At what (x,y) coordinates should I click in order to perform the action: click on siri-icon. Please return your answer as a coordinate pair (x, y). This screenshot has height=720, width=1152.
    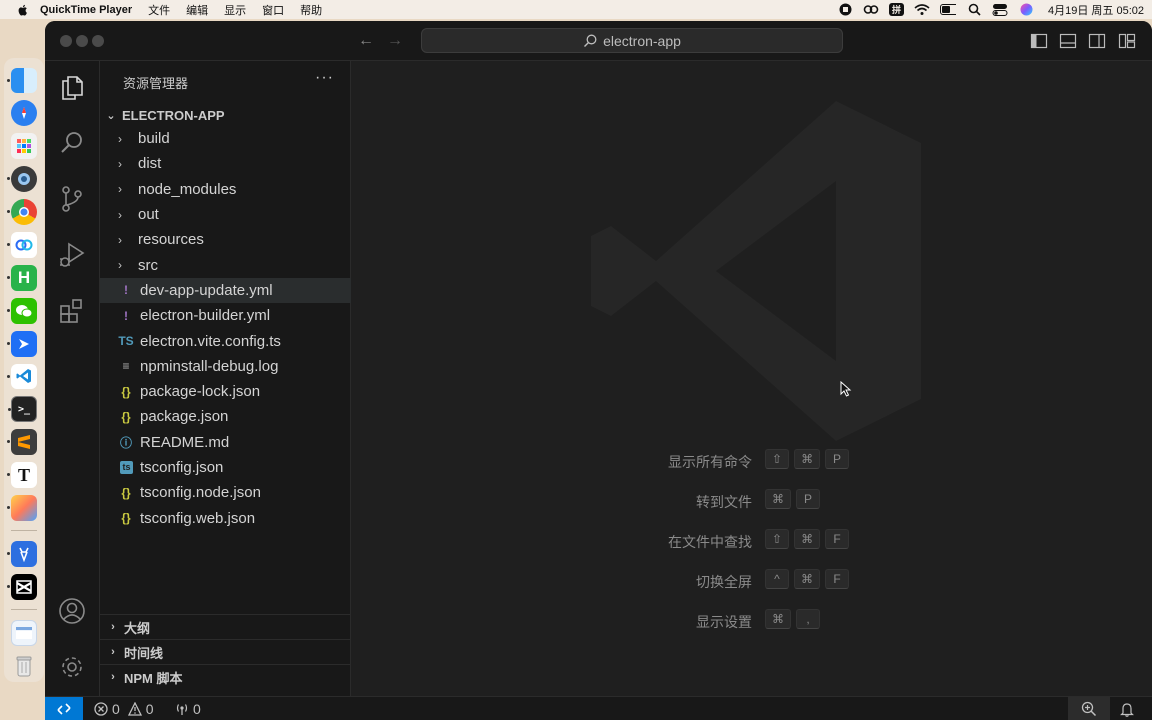
    Looking at the image, I should click on (1026, 9).